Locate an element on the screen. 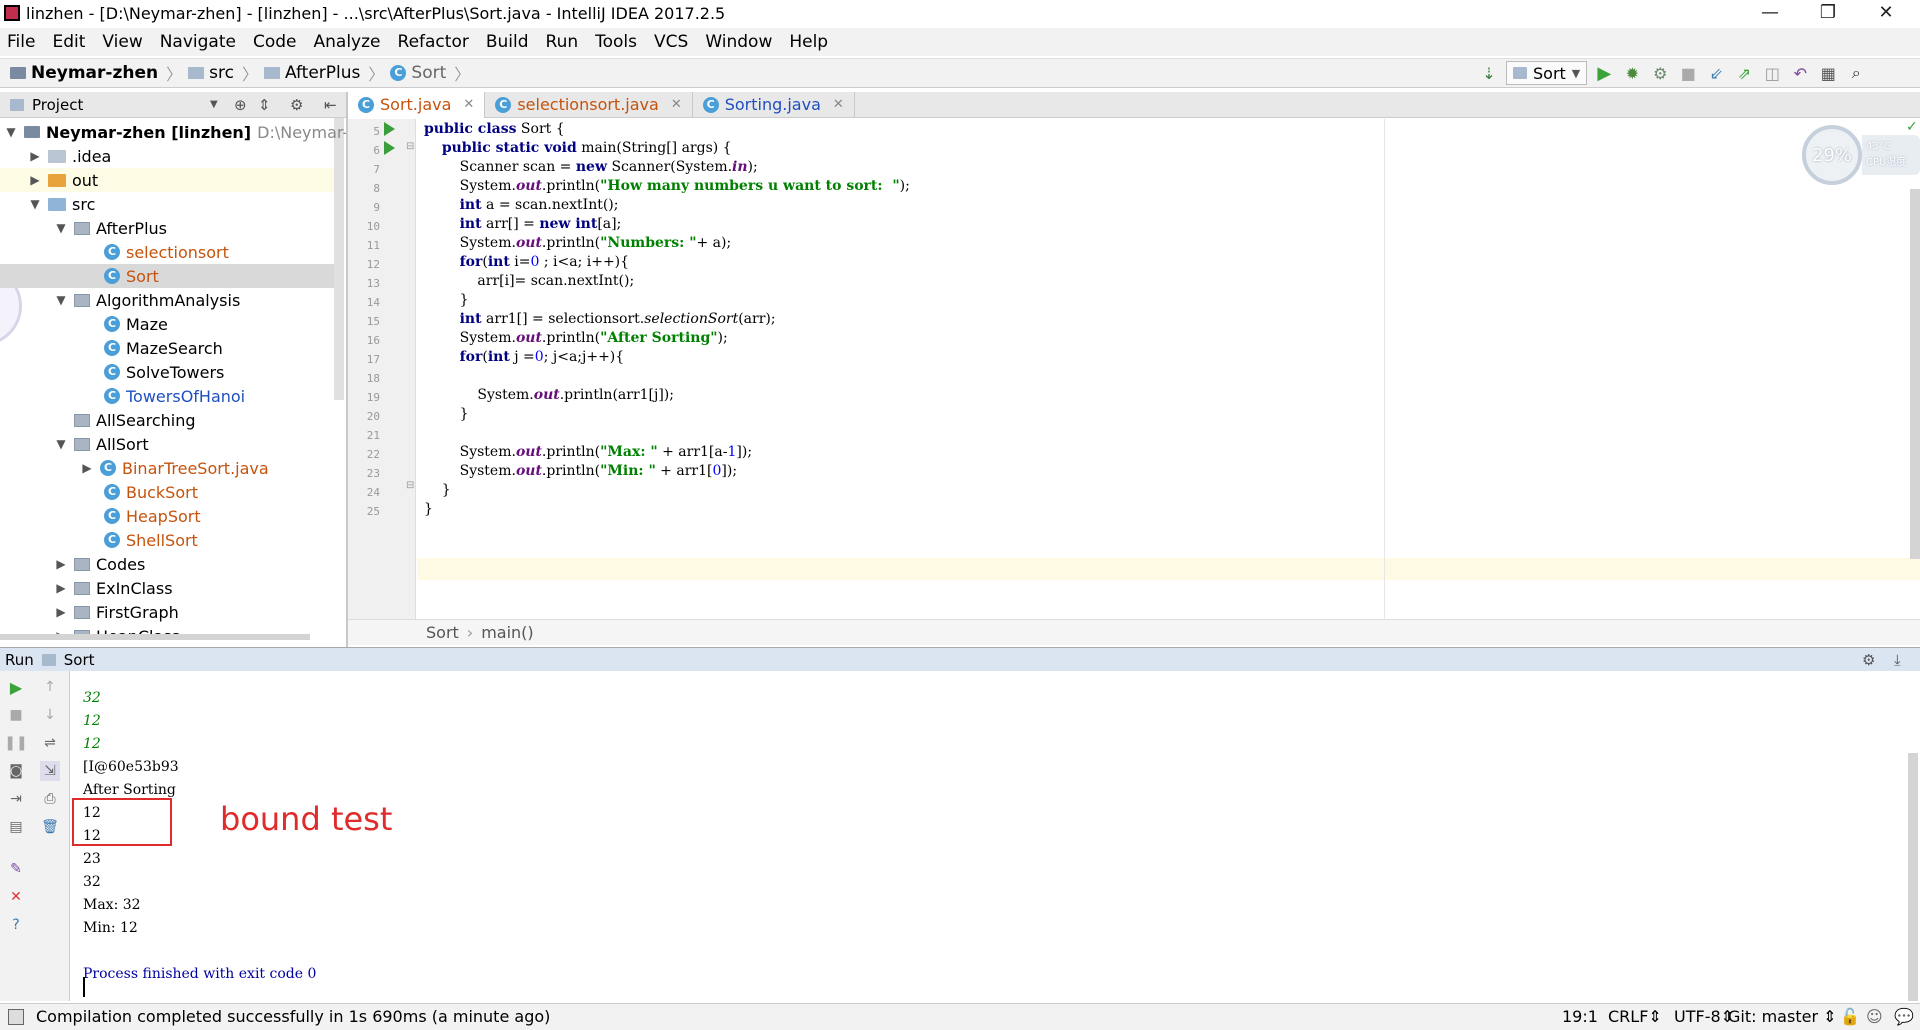  tree-horizontal-scrollbar is located at coordinates (155, 637).